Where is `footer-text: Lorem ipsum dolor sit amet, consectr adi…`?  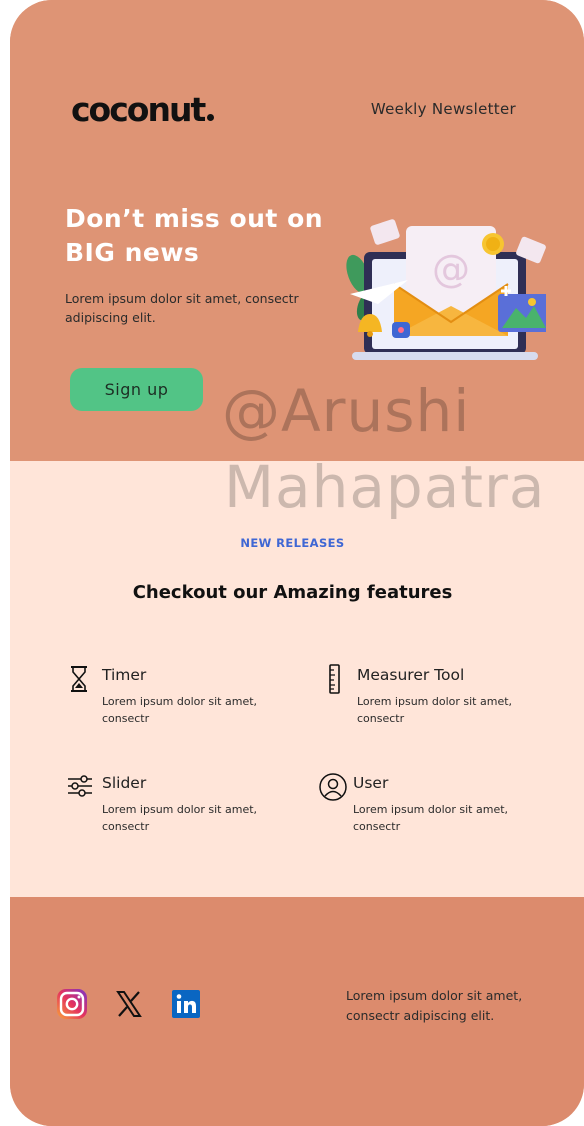
footer-text: Lorem ipsum dolor sit amet, consectr adi… is located at coordinates (434, 1005).